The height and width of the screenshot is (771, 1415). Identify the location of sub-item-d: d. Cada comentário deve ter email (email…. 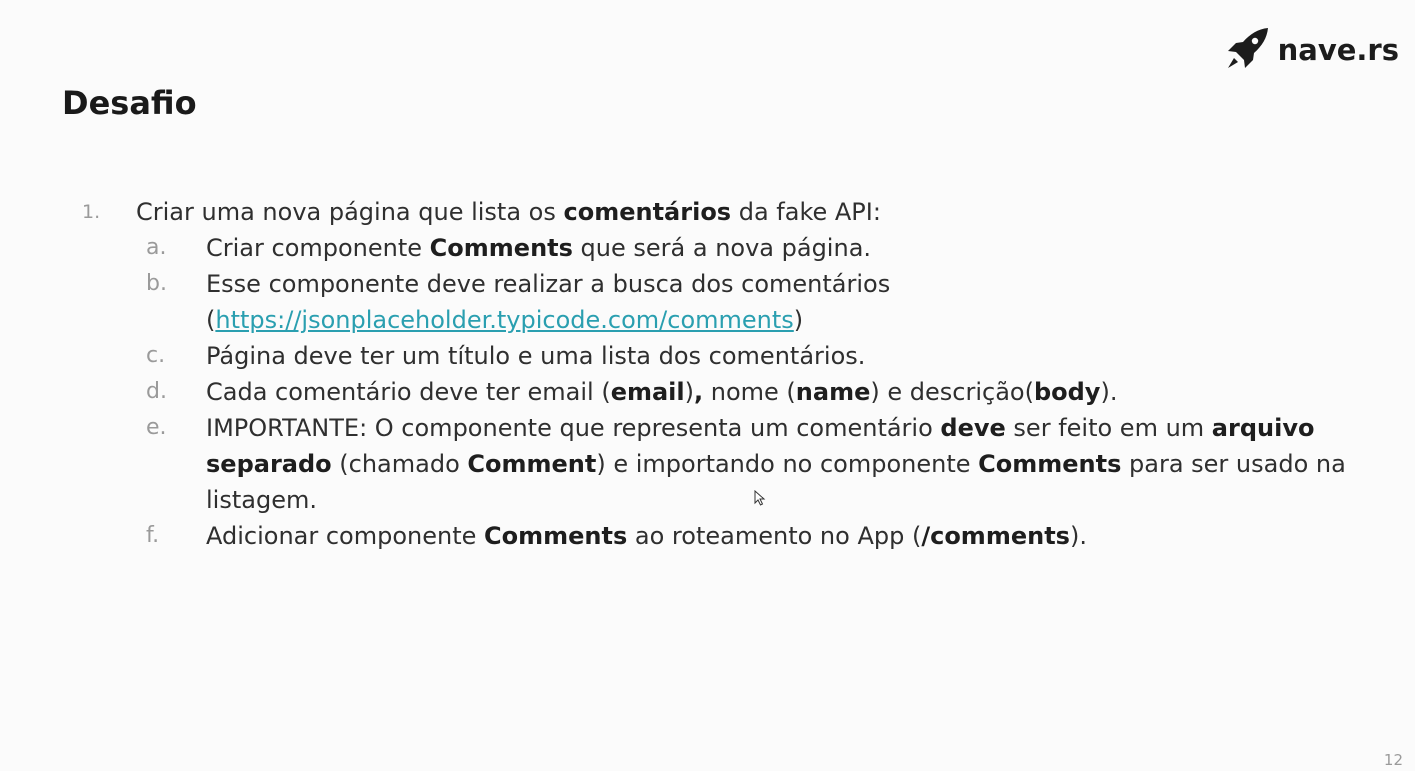
(757, 392).